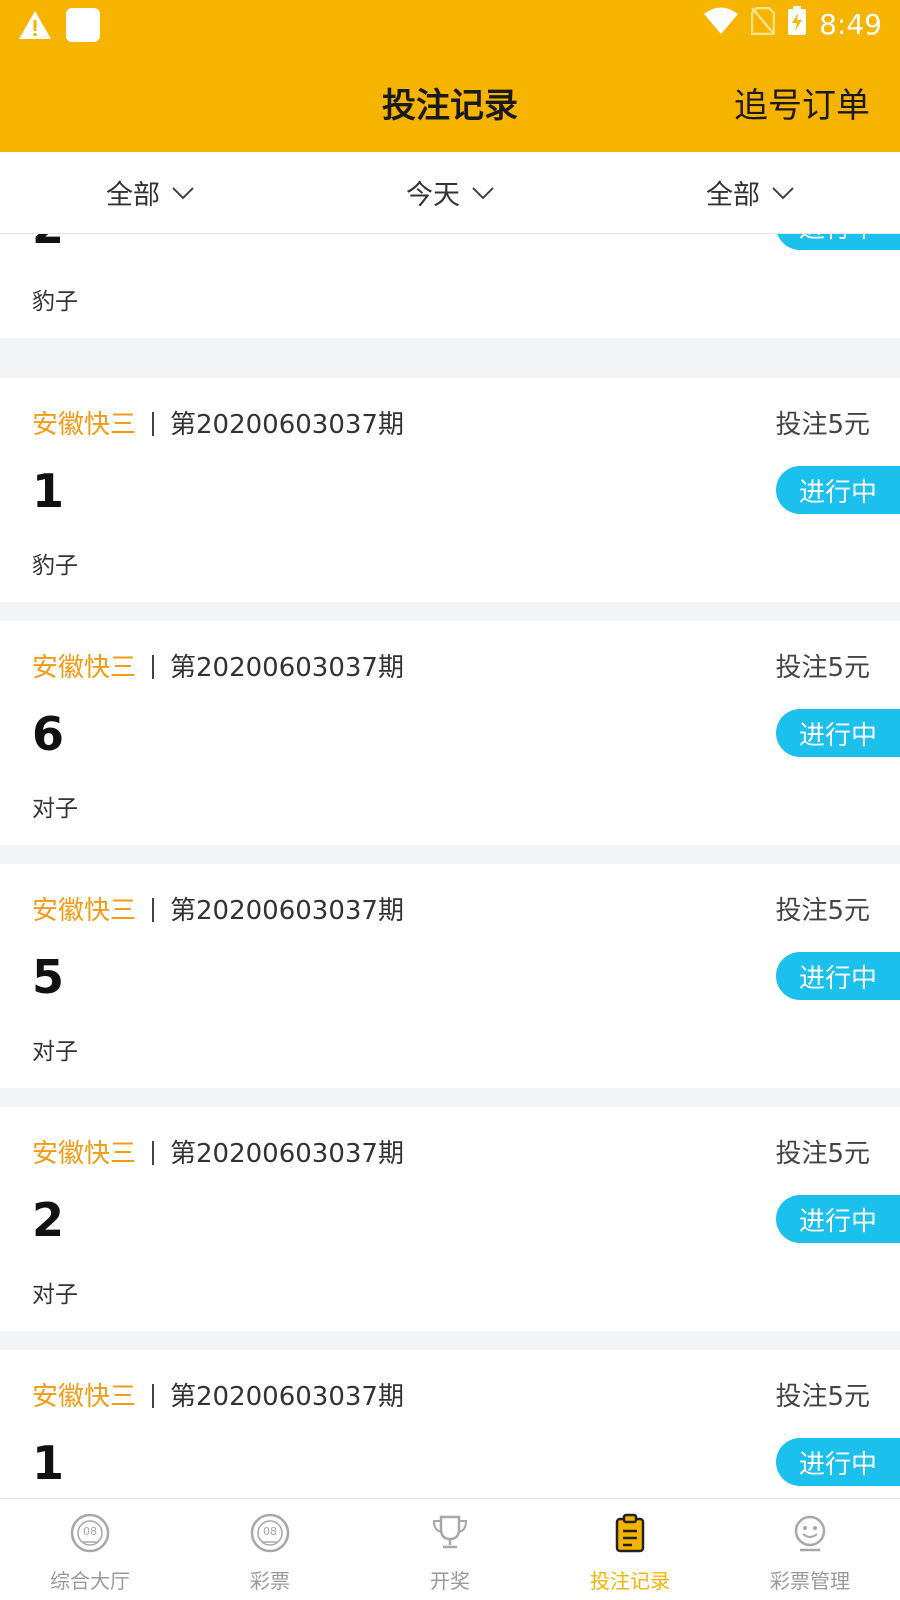 This screenshot has width=900, height=1600. Describe the element at coordinates (797, 24) in the screenshot. I see `battery-charging-icon` at that location.